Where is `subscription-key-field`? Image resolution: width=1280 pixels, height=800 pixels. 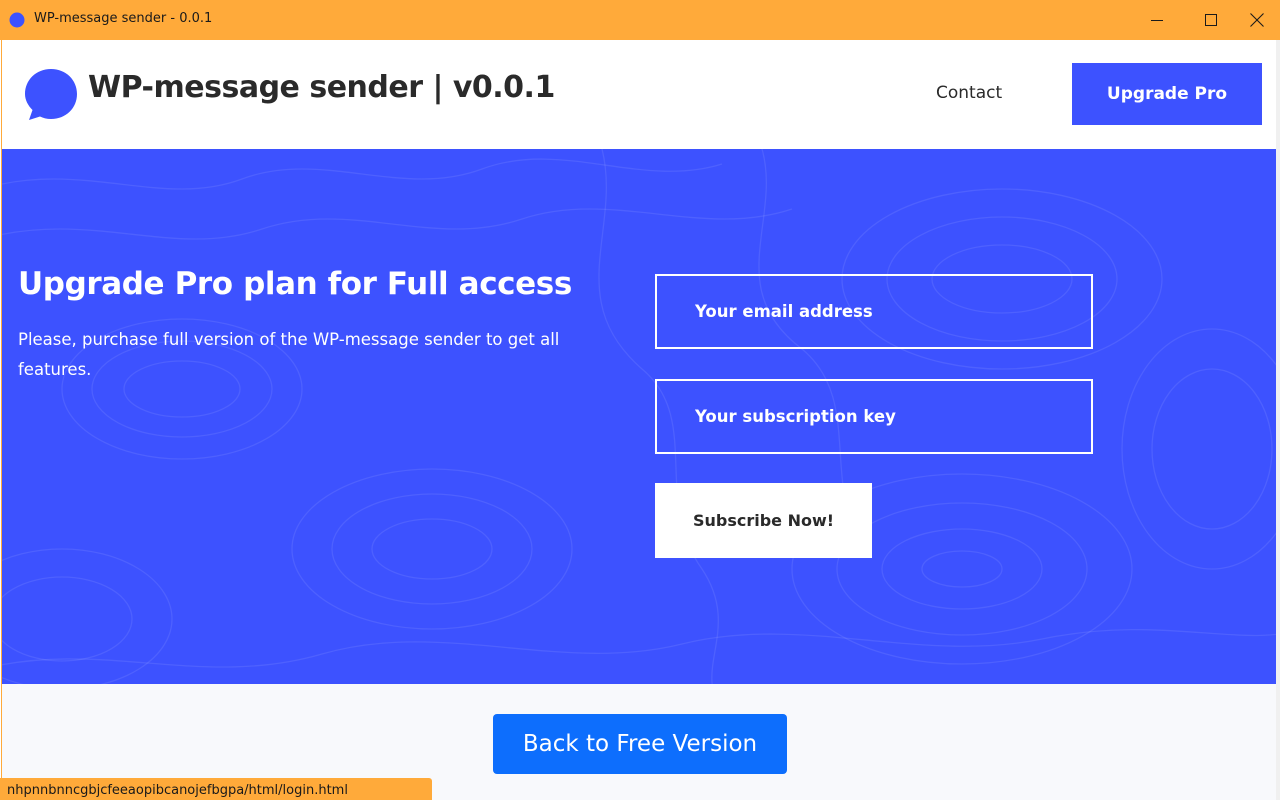 subscription-key-field is located at coordinates (874, 416).